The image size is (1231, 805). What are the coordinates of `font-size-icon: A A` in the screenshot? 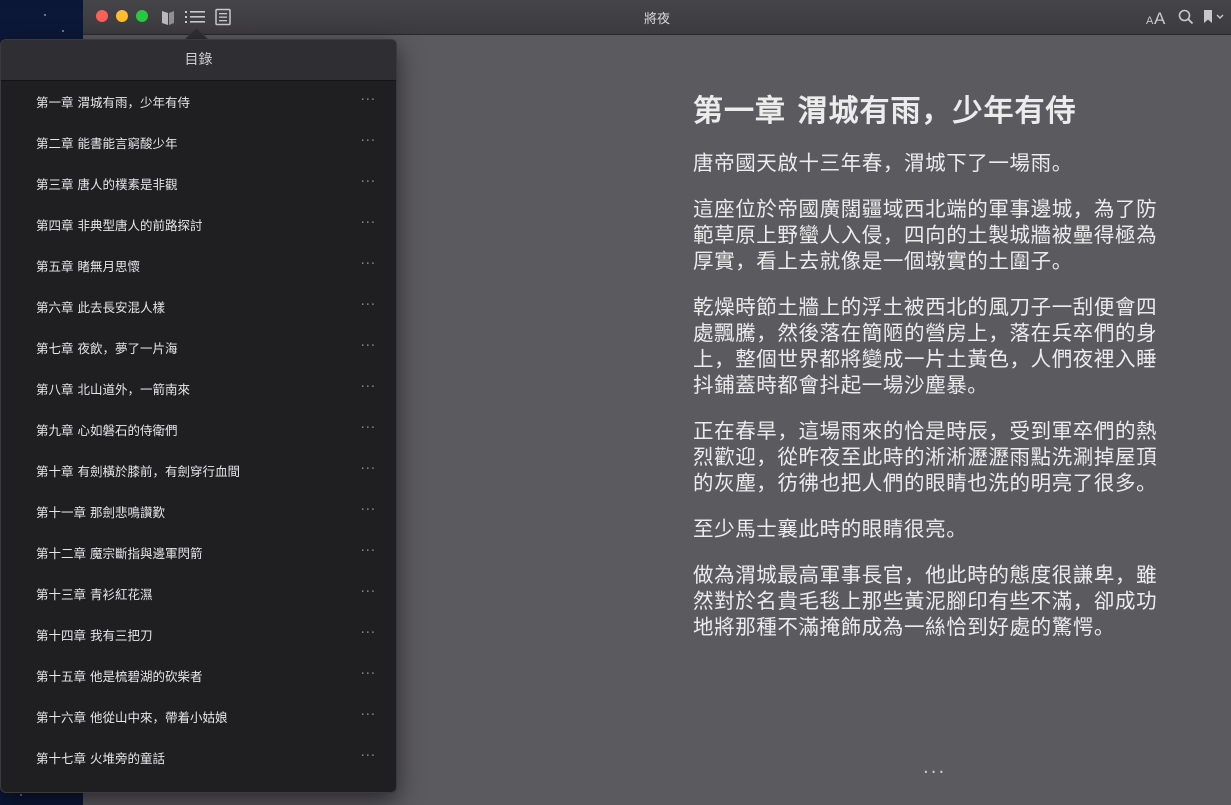 It's located at (1157, 17).